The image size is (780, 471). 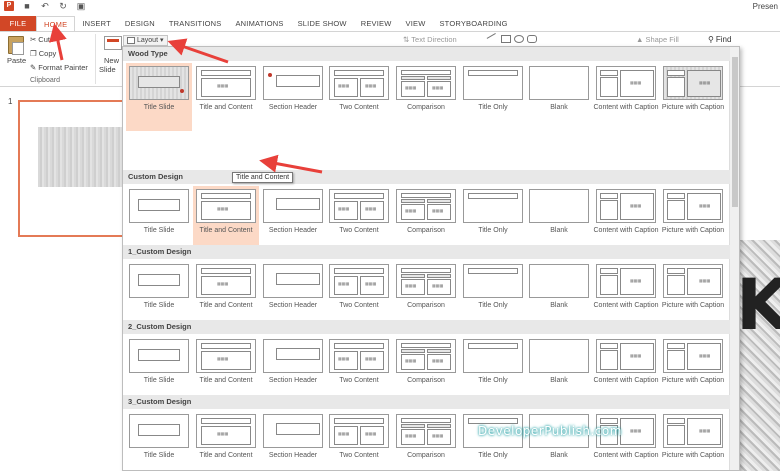 I want to click on annotation-arrows, so click(x=186, y=98).